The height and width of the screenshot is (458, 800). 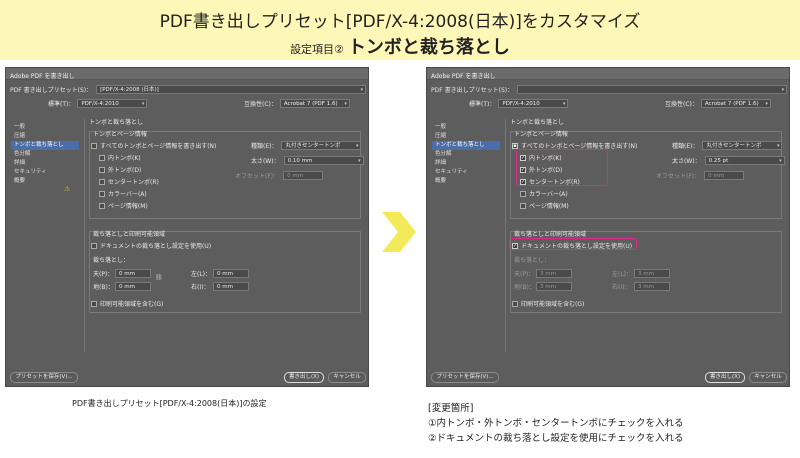 What do you see at coordinates (400, 22) in the screenshot?
I see `banner-title: PDF書き出しプリセット[PDF/X-4:2008(日本)]をカスタマイズ` at bounding box center [400, 22].